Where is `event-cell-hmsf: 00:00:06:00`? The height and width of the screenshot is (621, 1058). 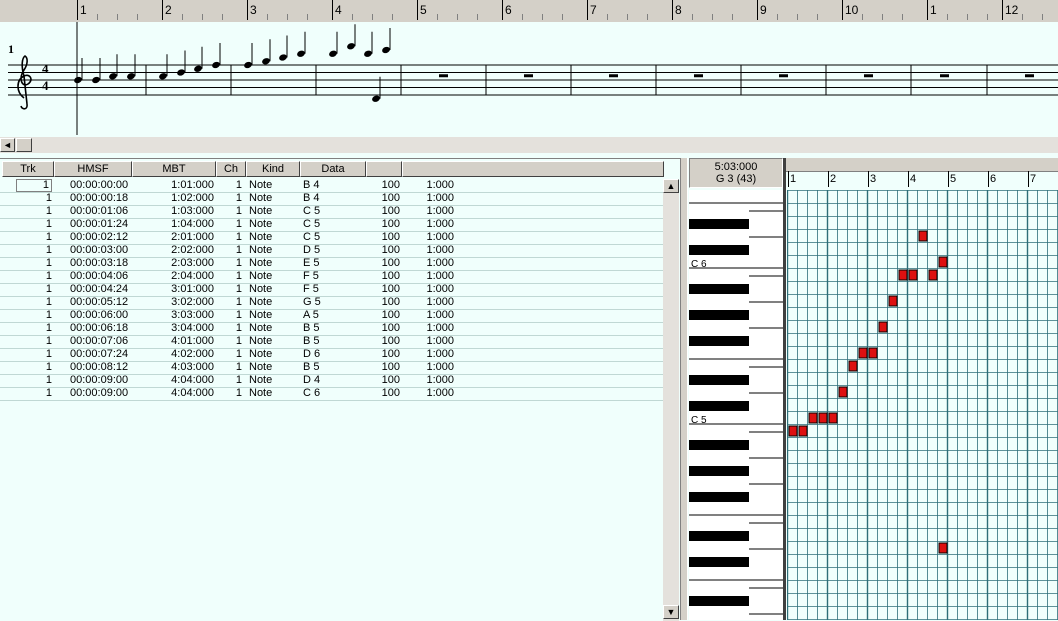 event-cell-hmsf: 00:00:06:00 is located at coordinates (101, 315).